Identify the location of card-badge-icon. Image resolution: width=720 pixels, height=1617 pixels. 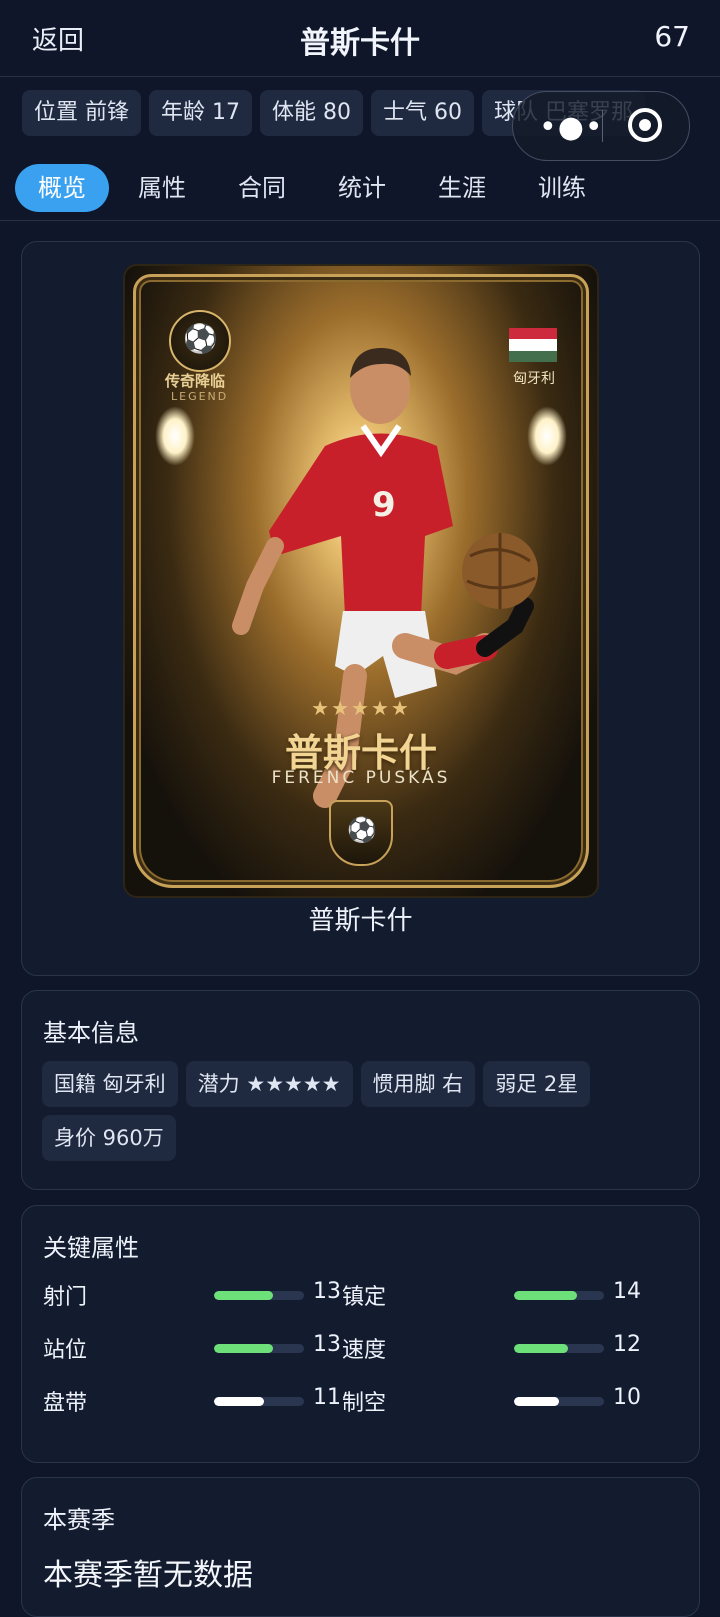
(361, 833).